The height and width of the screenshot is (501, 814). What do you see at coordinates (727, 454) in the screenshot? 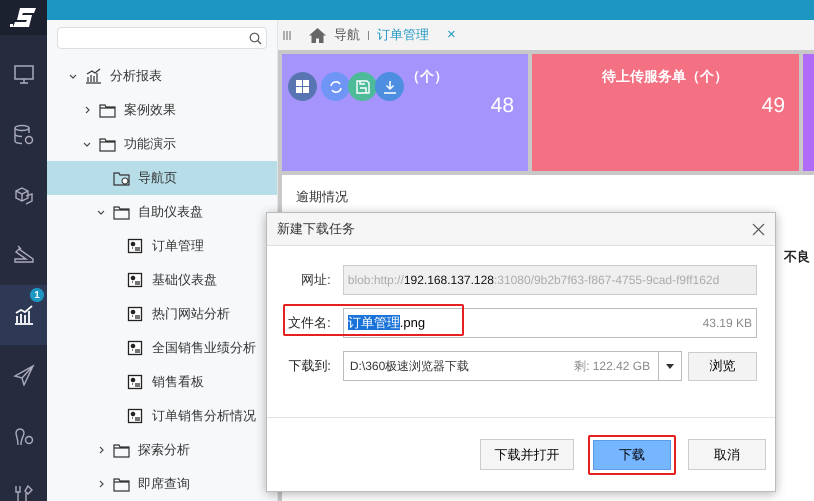
I see `dialog-button: 取消` at bounding box center [727, 454].